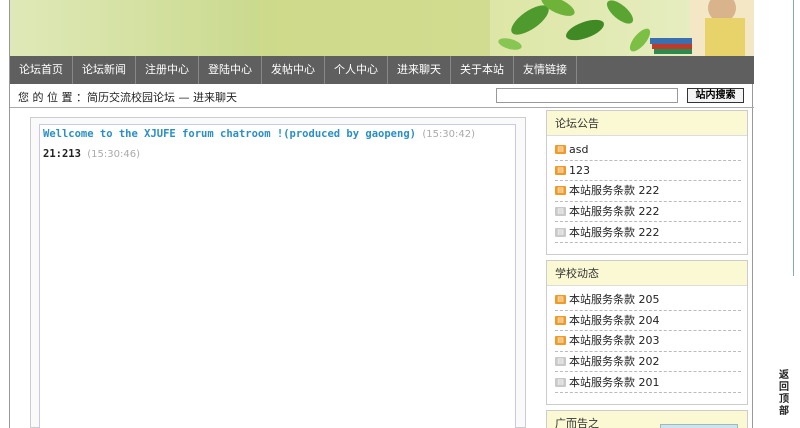 The height and width of the screenshot is (428, 800). What do you see at coordinates (293, 70) in the screenshot?
I see `nav-item-post: 发帖中心` at bounding box center [293, 70].